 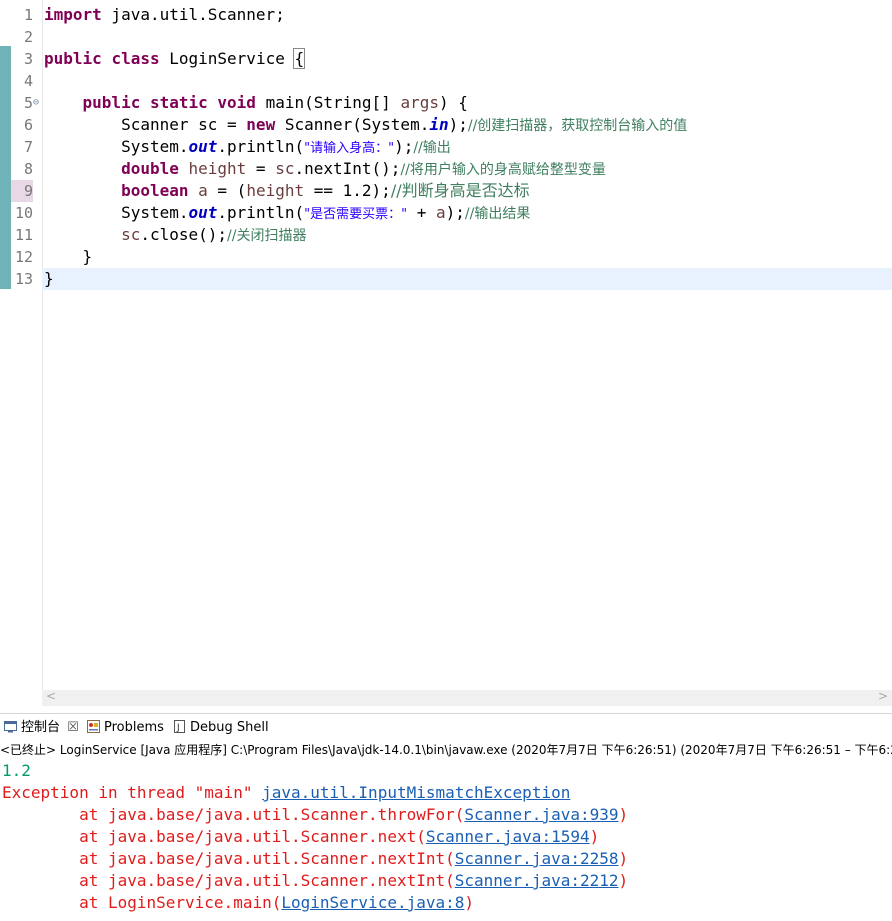 I want to click on exception-class-link: java.util.InputMismatchException, so click(x=416, y=792).